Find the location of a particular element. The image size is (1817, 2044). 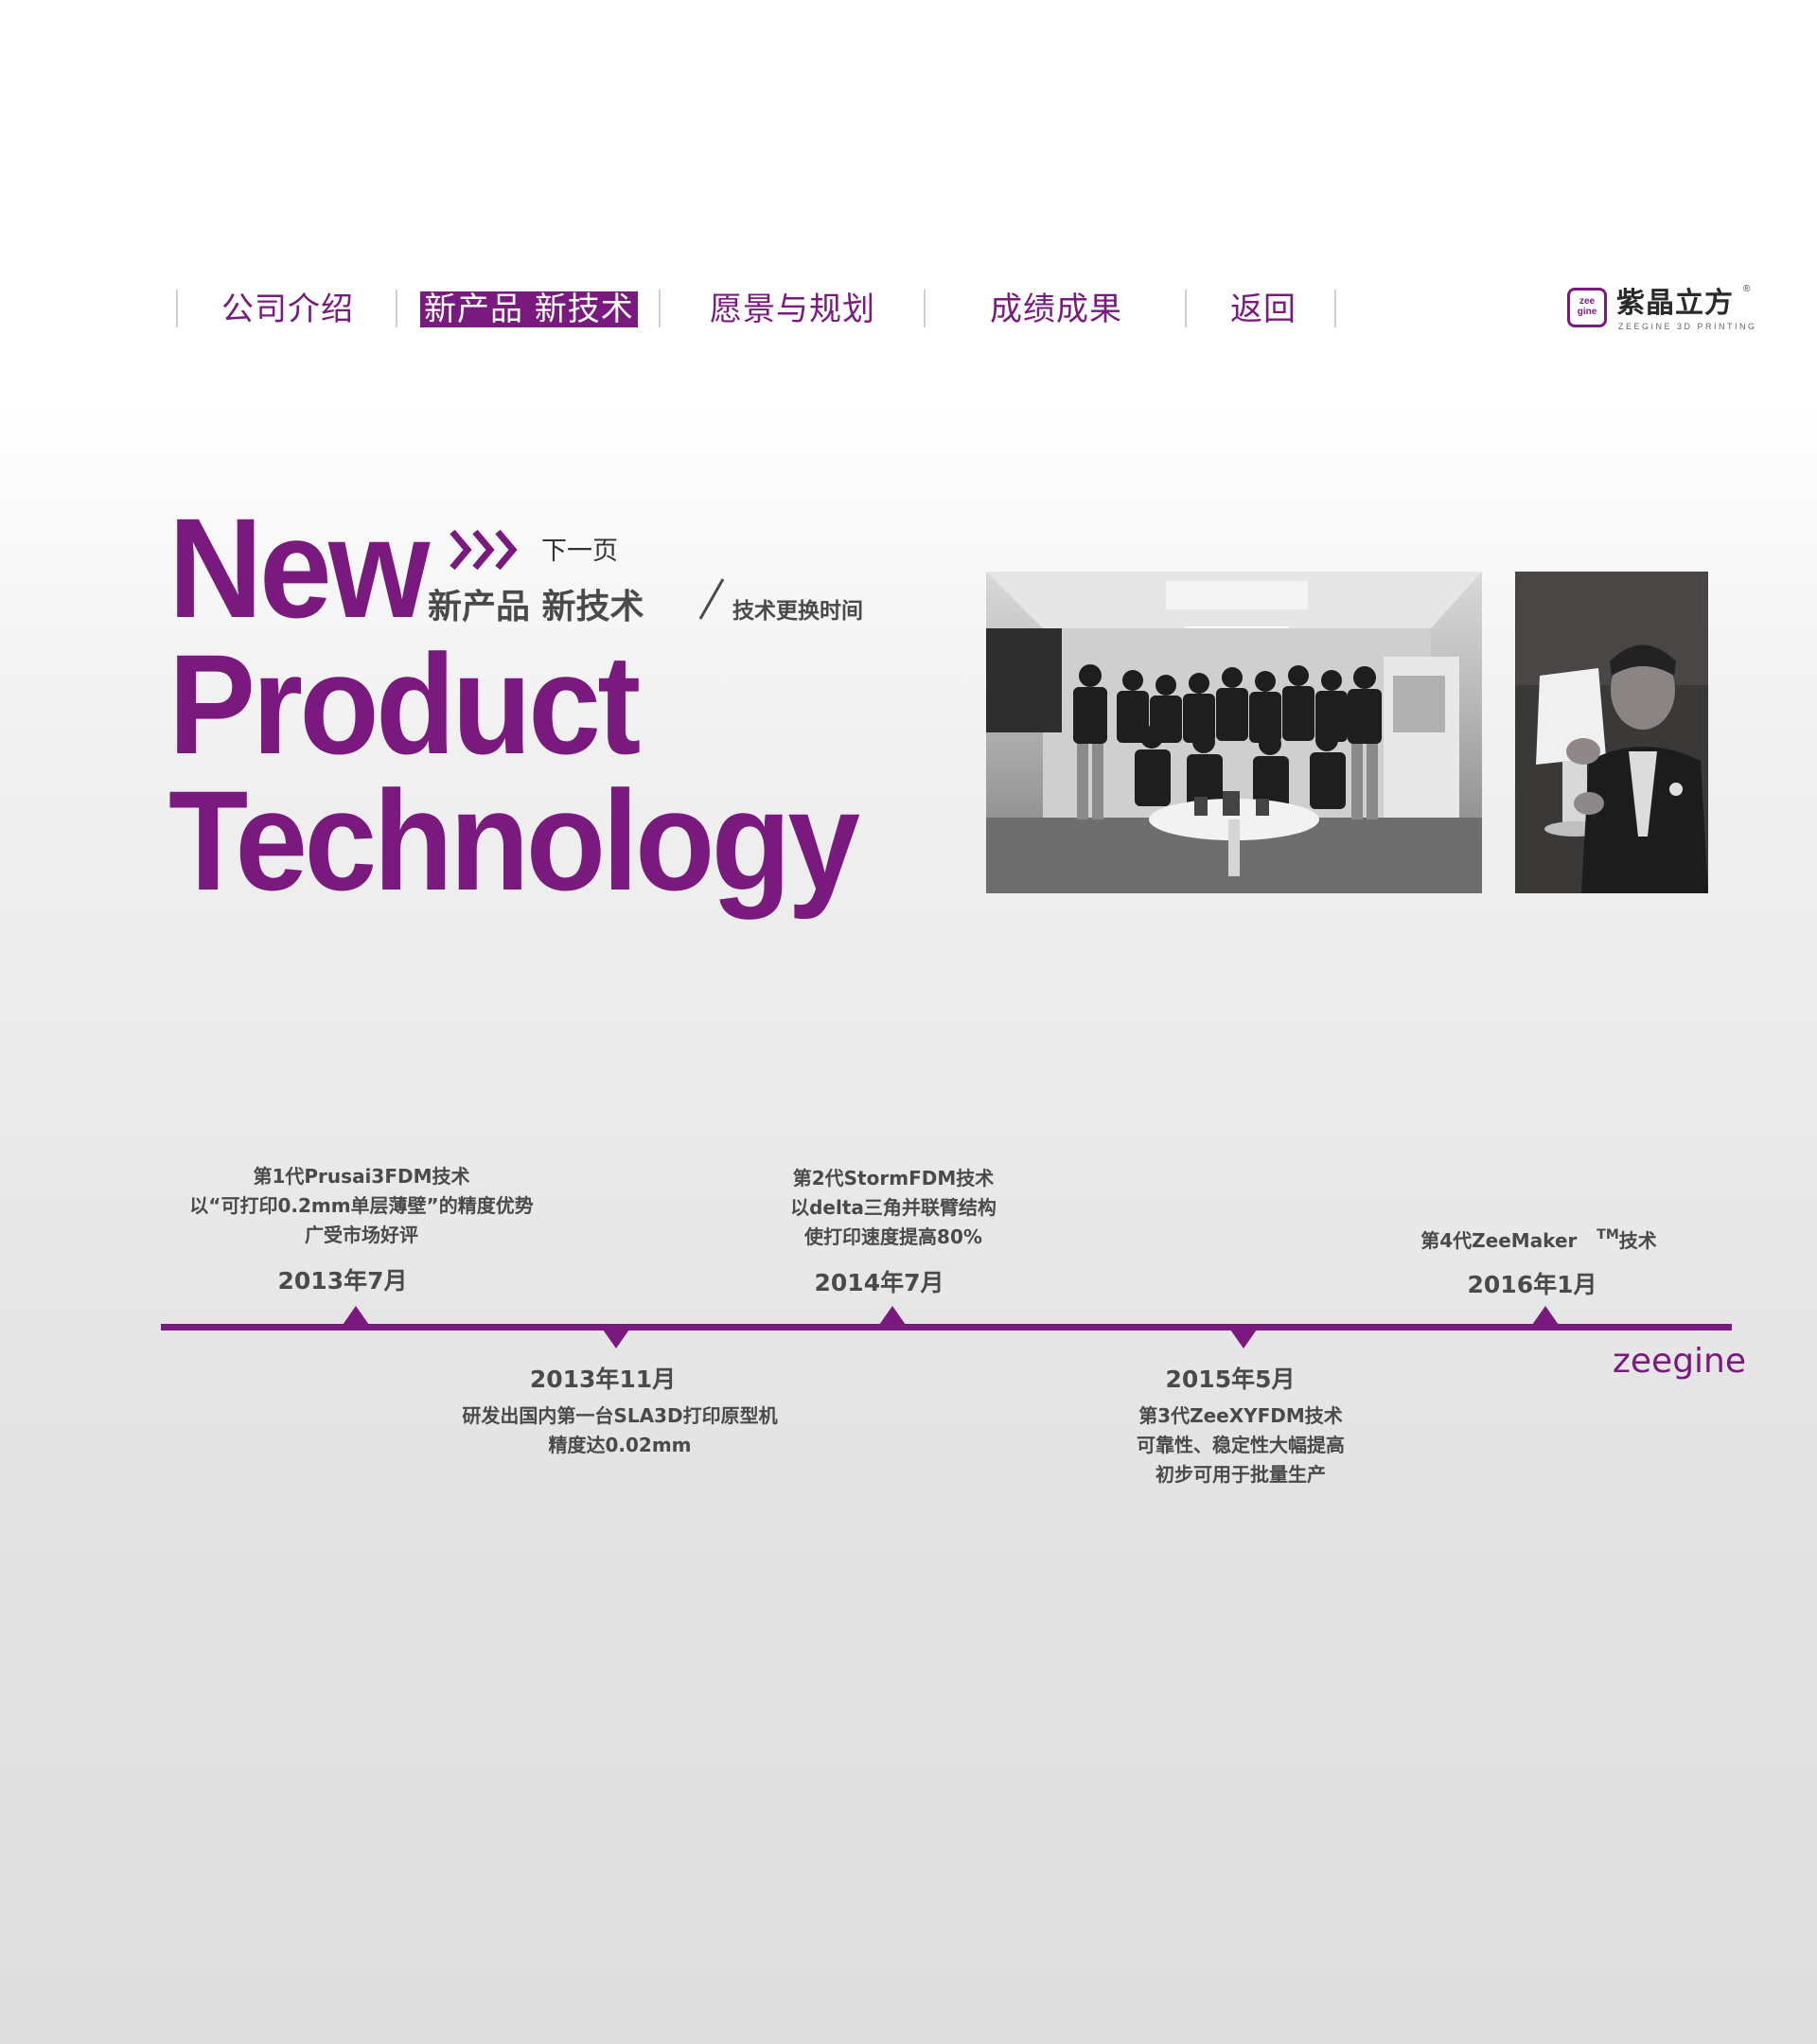

timeline-event-5-description: 第4代ZeeMaker TM技术 is located at coordinates (1538, 1241).